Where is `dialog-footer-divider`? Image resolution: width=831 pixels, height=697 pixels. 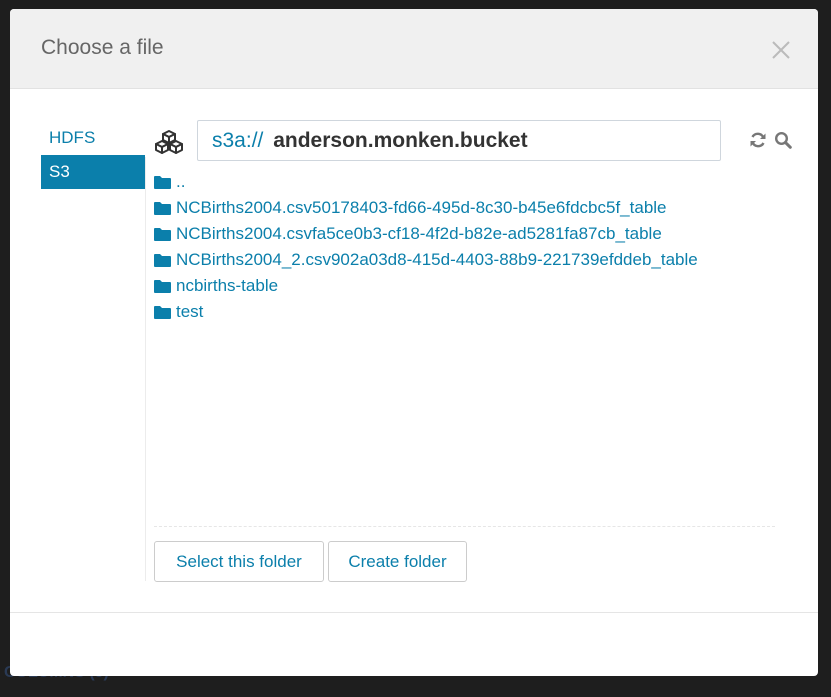
dialog-footer-divider is located at coordinates (414, 612).